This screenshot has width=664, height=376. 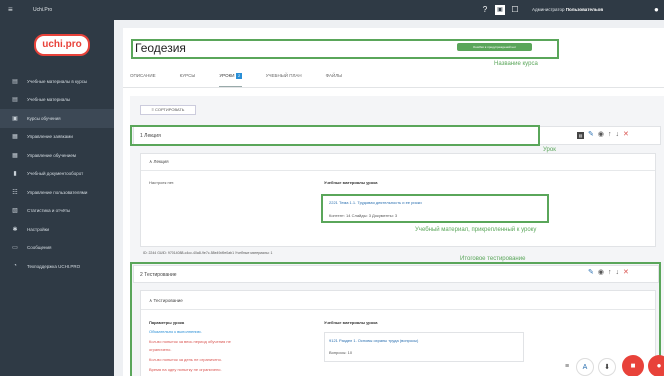 I want to click on lesson-subtitle: ∧ Лекция, so click(x=159, y=162).